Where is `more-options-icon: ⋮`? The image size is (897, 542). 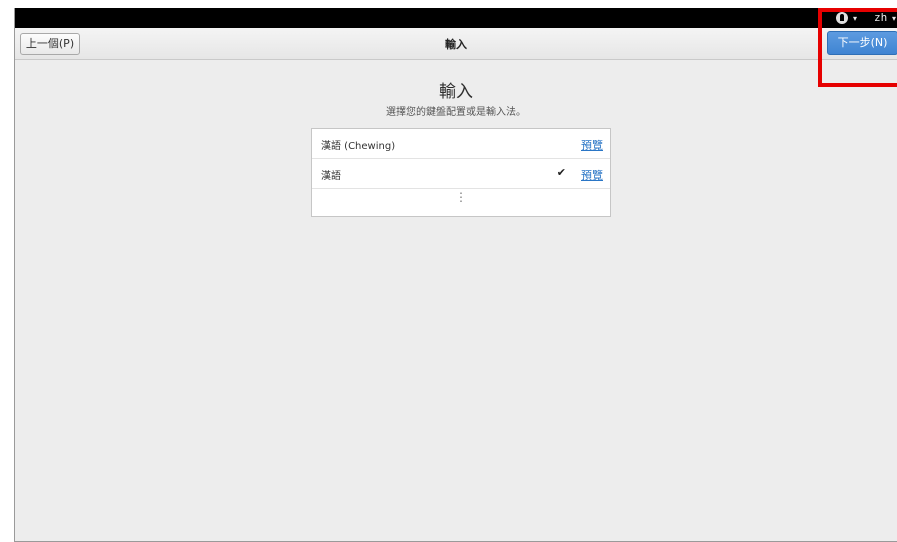 more-options-icon: ⋮ is located at coordinates (461, 197).